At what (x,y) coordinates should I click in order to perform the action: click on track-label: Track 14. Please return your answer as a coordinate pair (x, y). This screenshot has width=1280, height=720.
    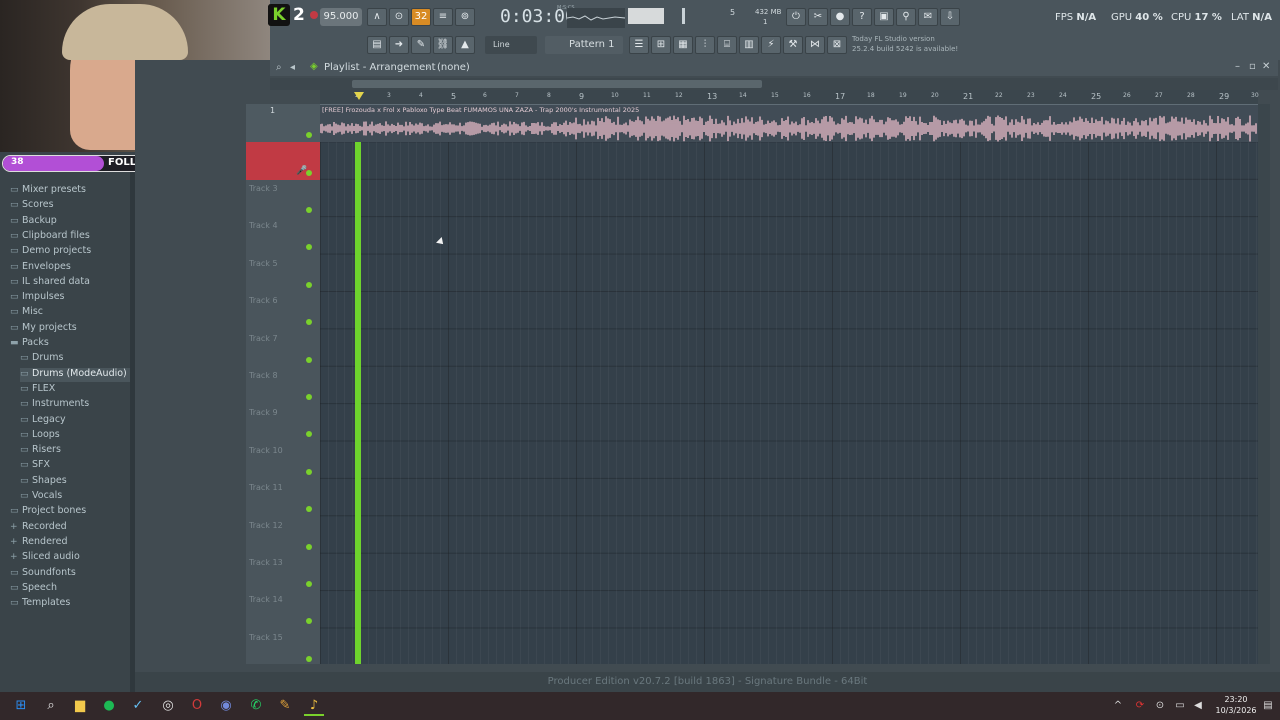
    Looking at the image, I should click on (266, 599).